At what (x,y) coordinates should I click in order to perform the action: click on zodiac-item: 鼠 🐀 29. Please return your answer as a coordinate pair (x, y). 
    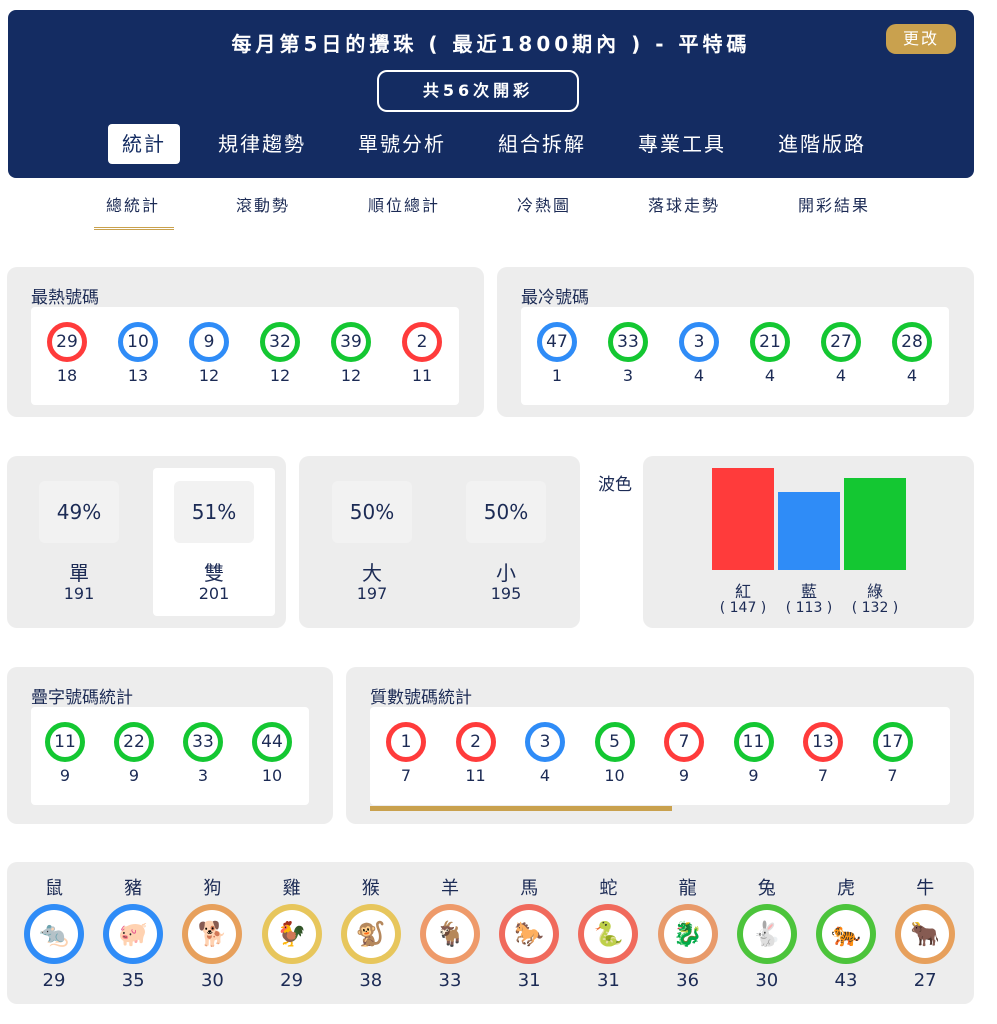
    Looking at the image, I should click on (54, 932).